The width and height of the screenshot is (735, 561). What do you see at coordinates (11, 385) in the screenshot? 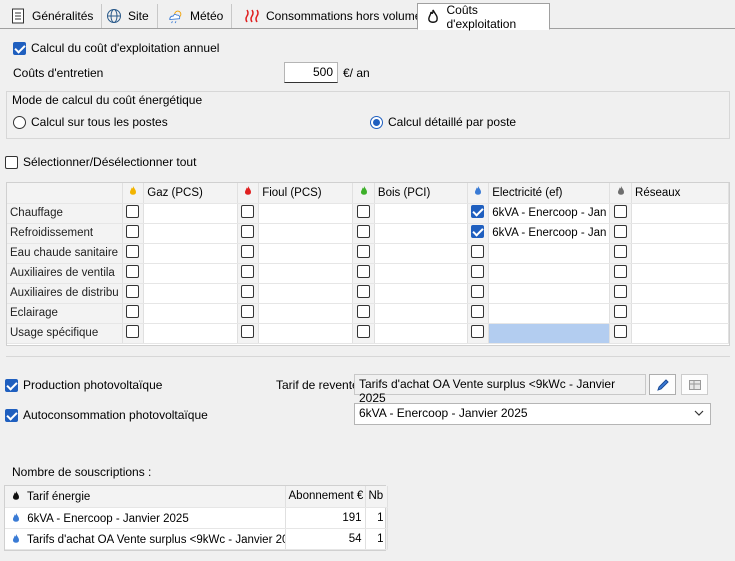
I see `pv-production-checkbox` at bounding box center [11, 385].